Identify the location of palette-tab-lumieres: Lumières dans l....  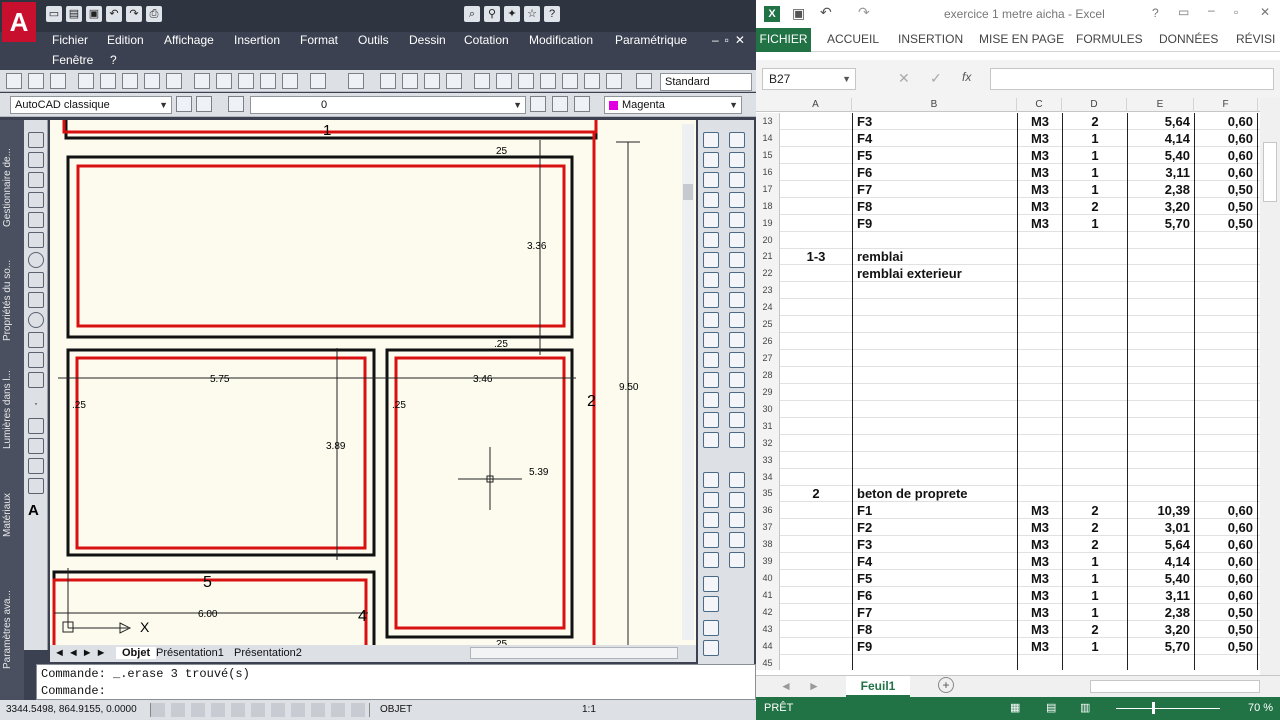
(12, 410).